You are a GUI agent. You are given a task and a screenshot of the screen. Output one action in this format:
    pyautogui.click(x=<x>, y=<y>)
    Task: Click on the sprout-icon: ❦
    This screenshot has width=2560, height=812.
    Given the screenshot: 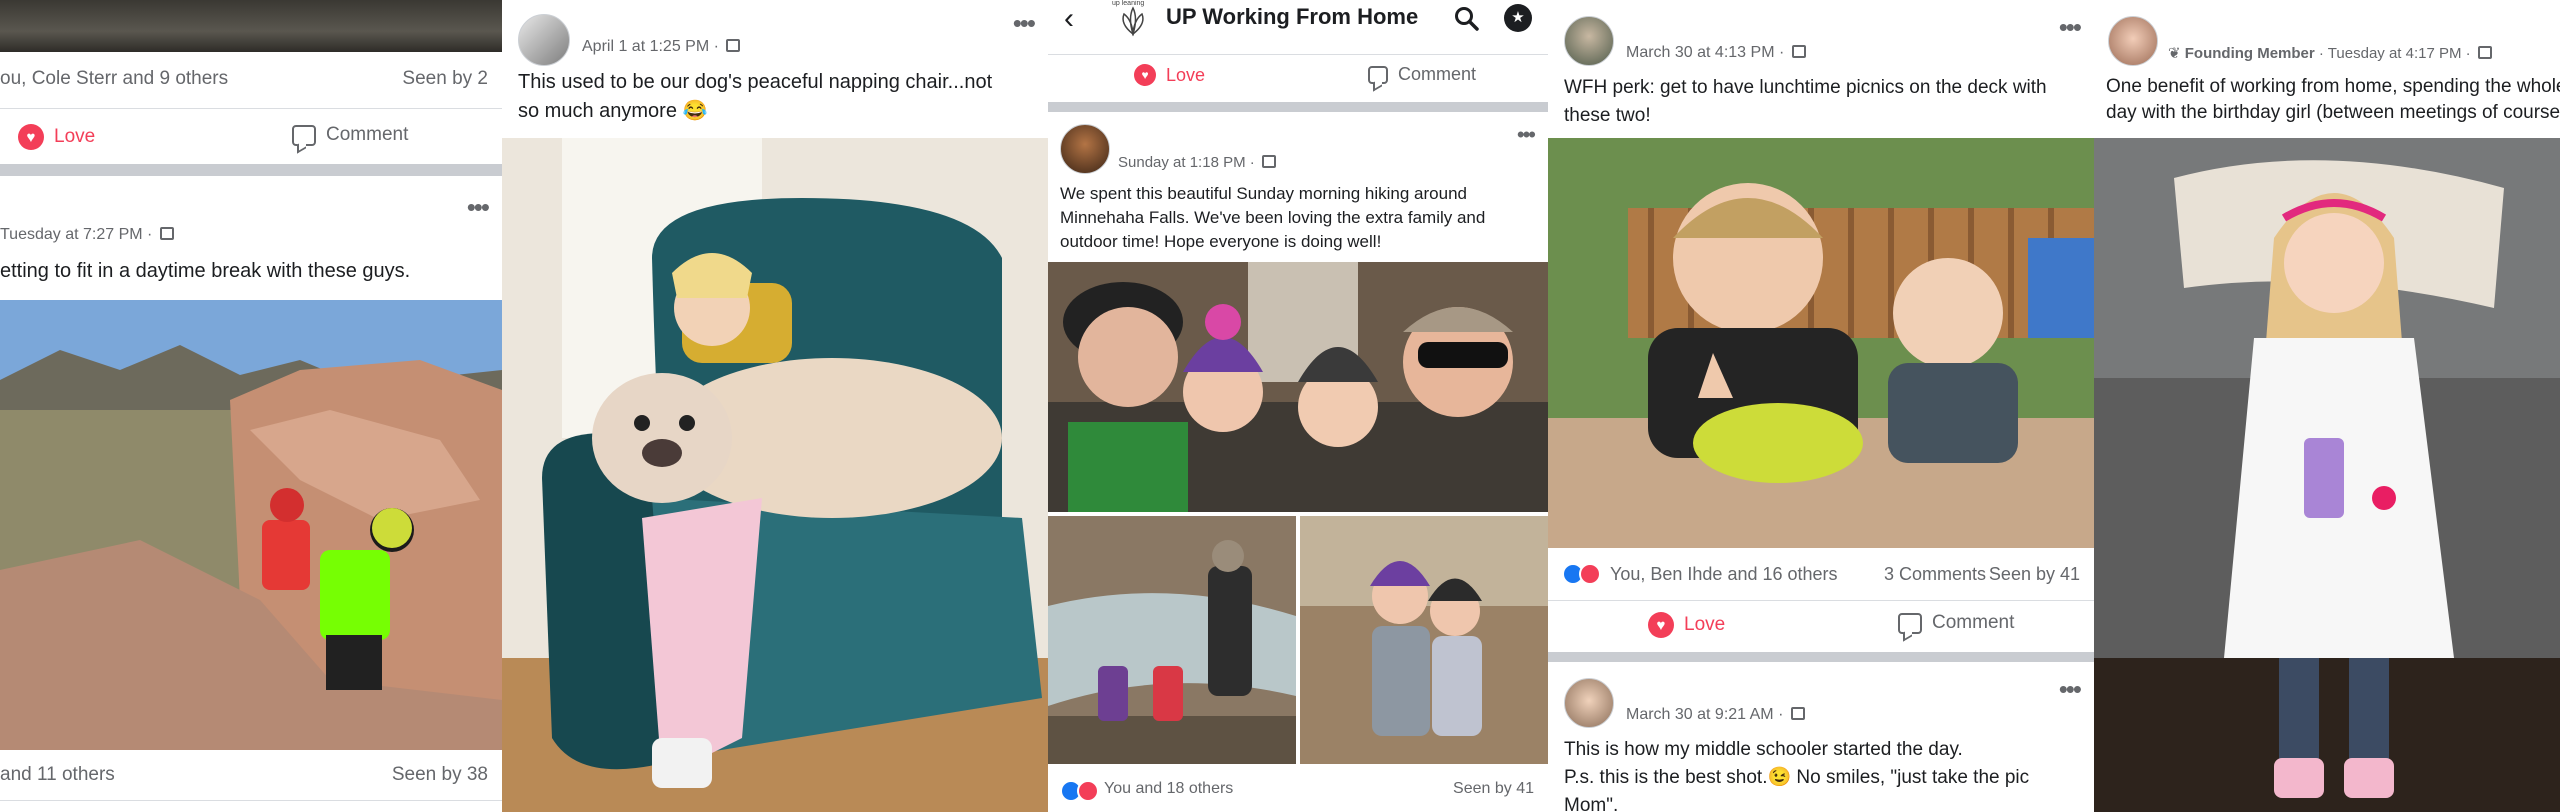 What is the action you would take?
    pyautogui.click(x=2174, y=53)
    